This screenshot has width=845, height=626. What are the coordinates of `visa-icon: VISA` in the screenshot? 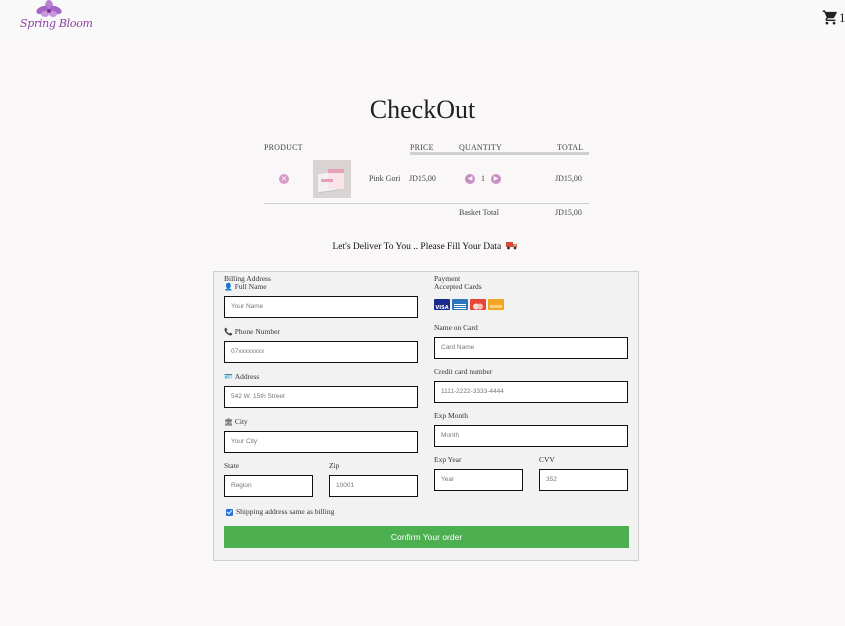 It's located at (442, 305).